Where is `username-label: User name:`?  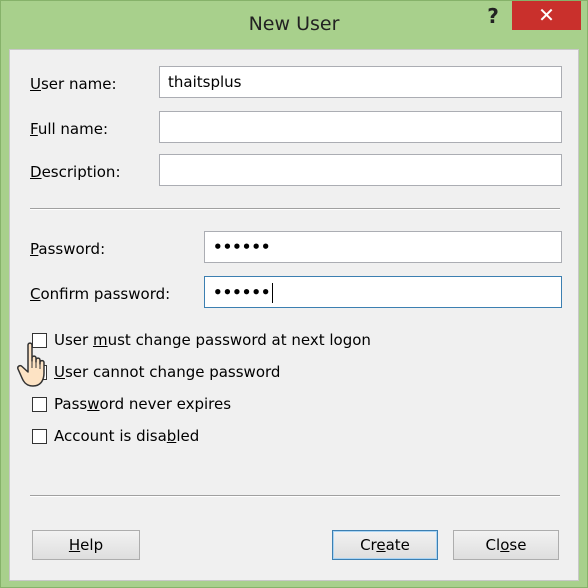 username-label: User name: is located at coordinates (73, 84).